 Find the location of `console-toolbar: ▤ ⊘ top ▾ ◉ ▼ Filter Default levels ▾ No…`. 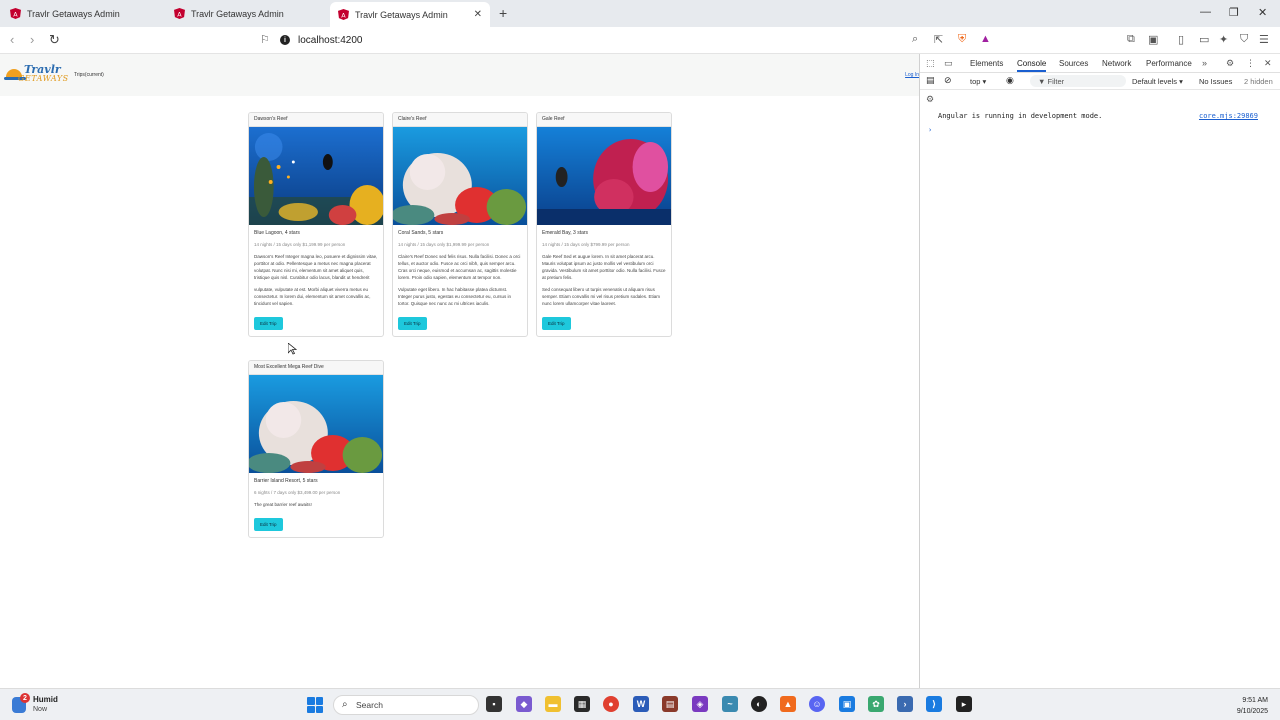

console-toolbar: ▤ ⊘ top ▾ ◉ ▼ Filter Default levels ▾ No… is located at coordinates (1100, 81).